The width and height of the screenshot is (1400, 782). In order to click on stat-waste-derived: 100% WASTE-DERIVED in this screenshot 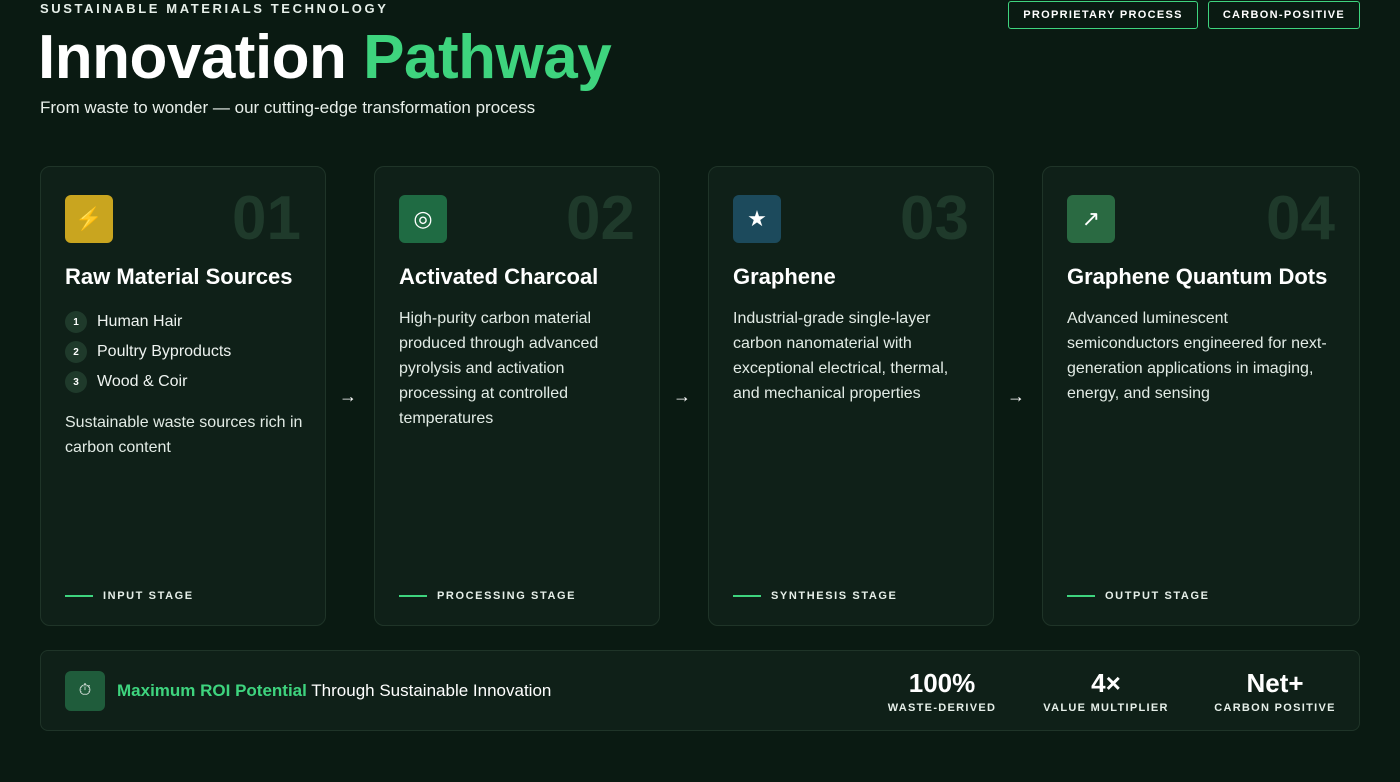, I will do `click(942, 691)`.